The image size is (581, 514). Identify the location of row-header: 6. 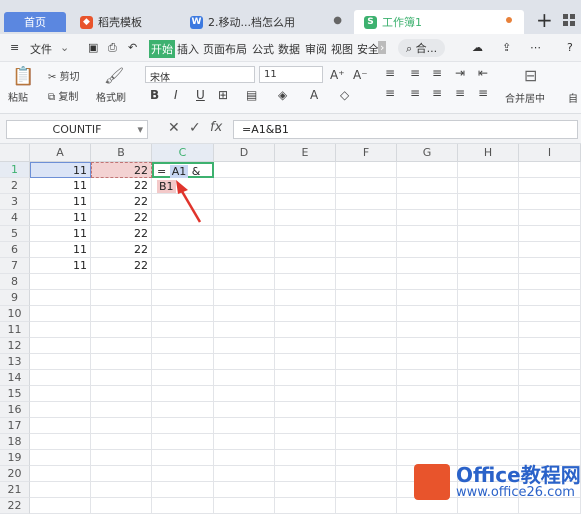
(15, 250).